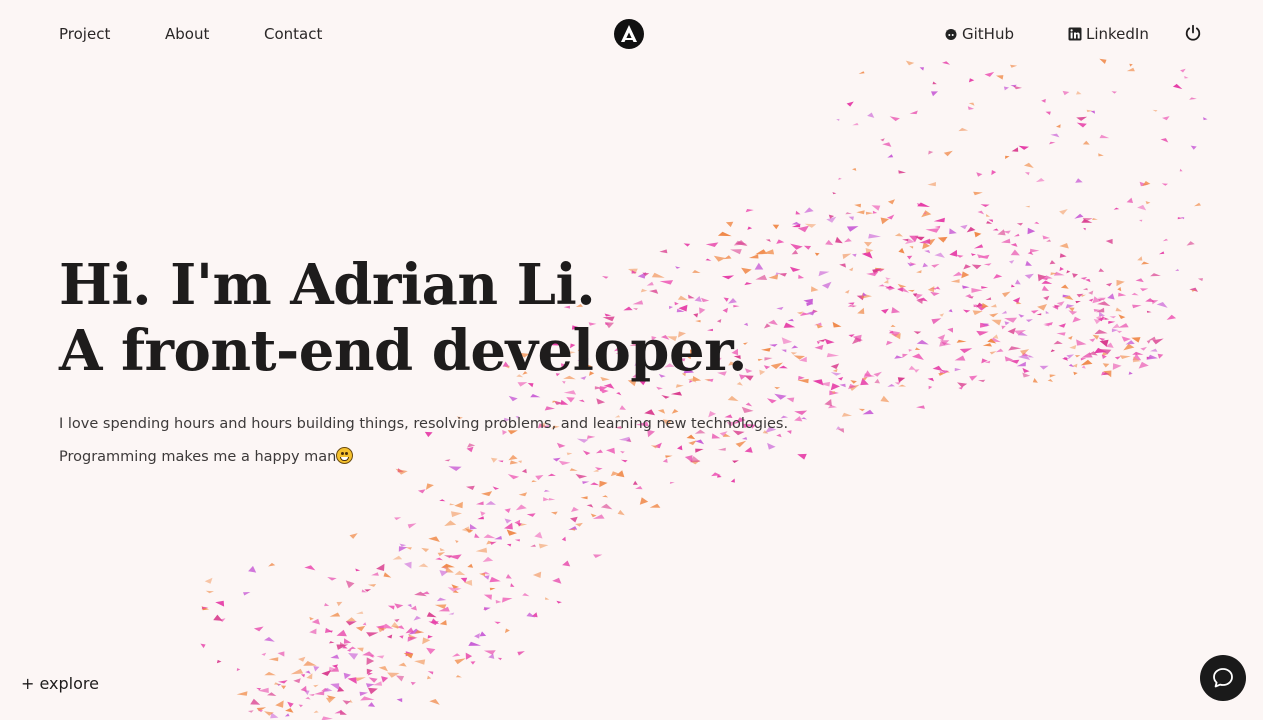  Describe the element at coordinates (299, 34) in the screenshot. I see `nav-contact: Contact` at that location.